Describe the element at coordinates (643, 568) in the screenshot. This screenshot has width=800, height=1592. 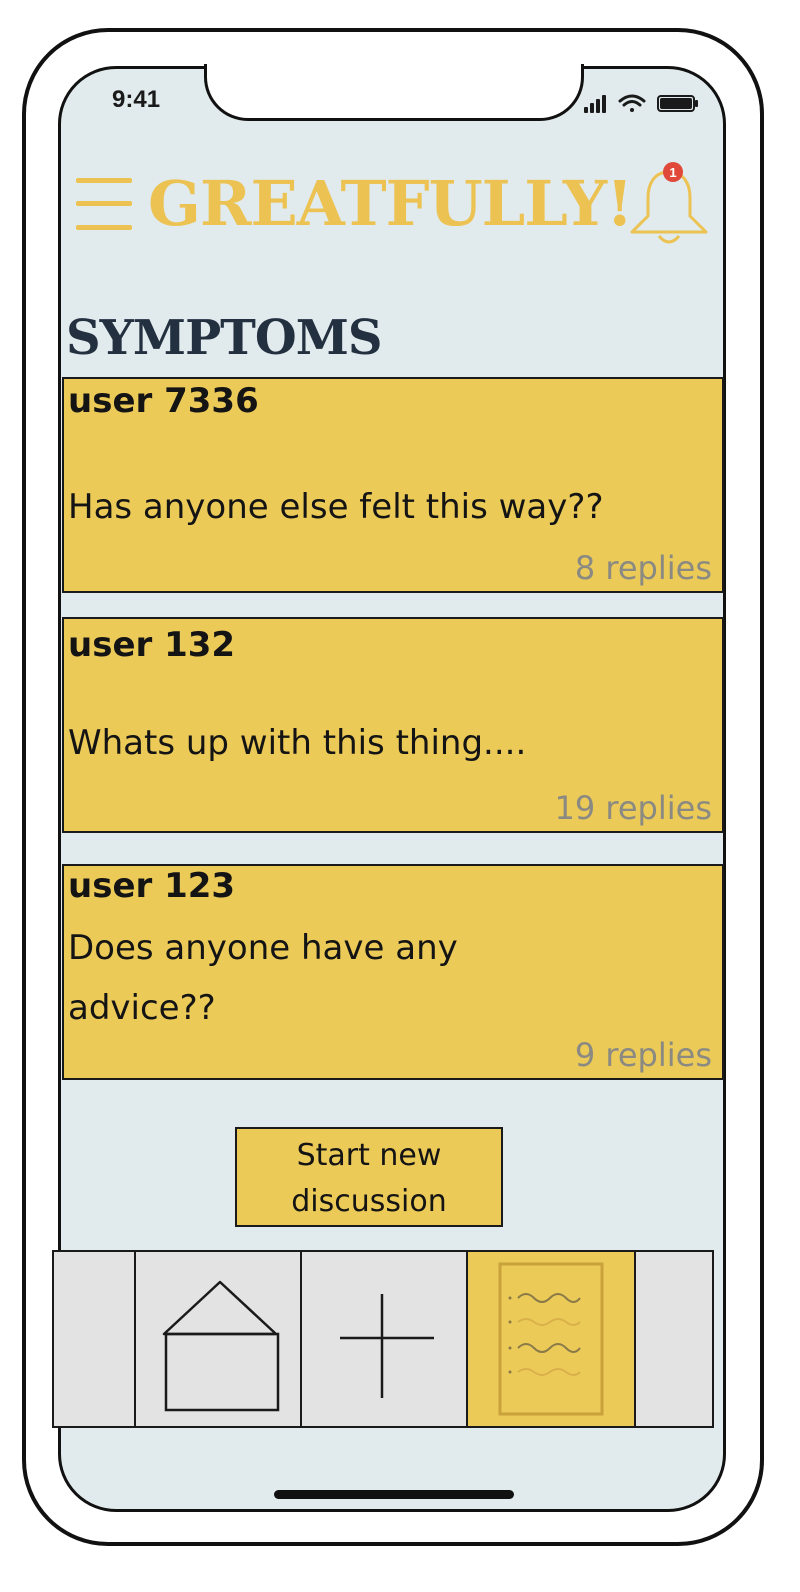
I see `post-replies-link: 8 replies` at that location.